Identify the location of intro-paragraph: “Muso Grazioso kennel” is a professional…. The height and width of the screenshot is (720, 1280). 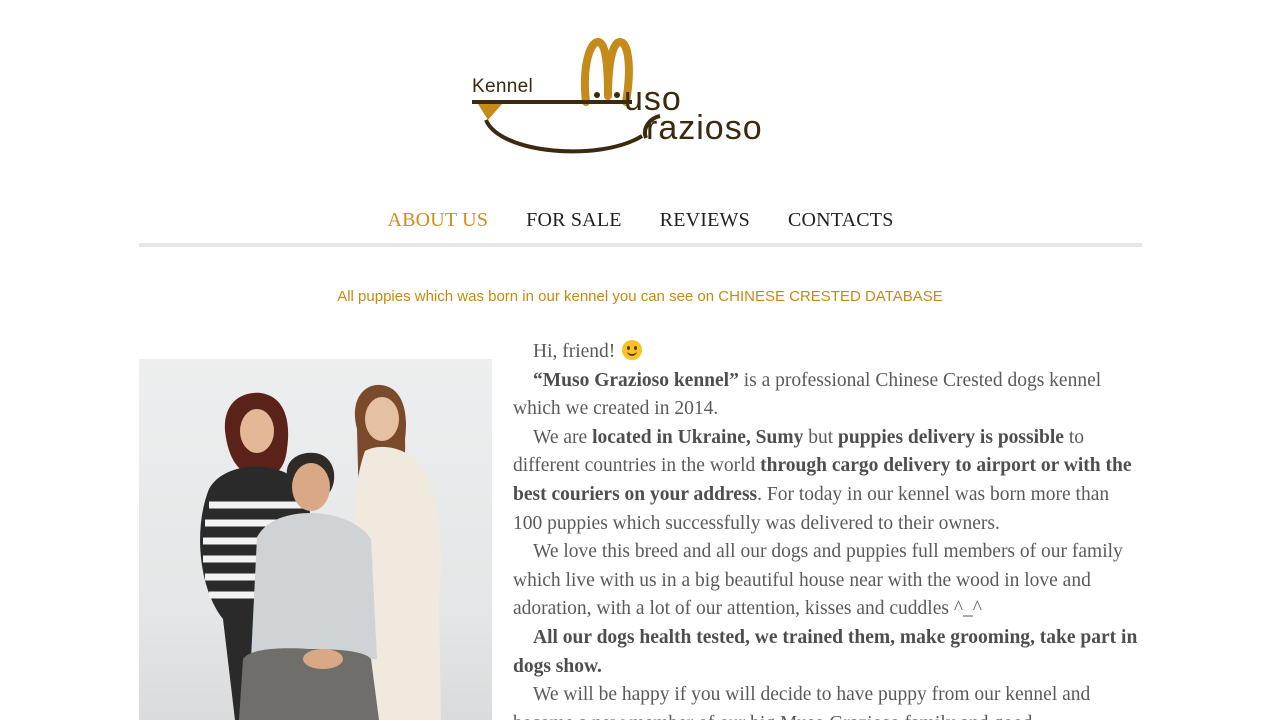
(825, 395).